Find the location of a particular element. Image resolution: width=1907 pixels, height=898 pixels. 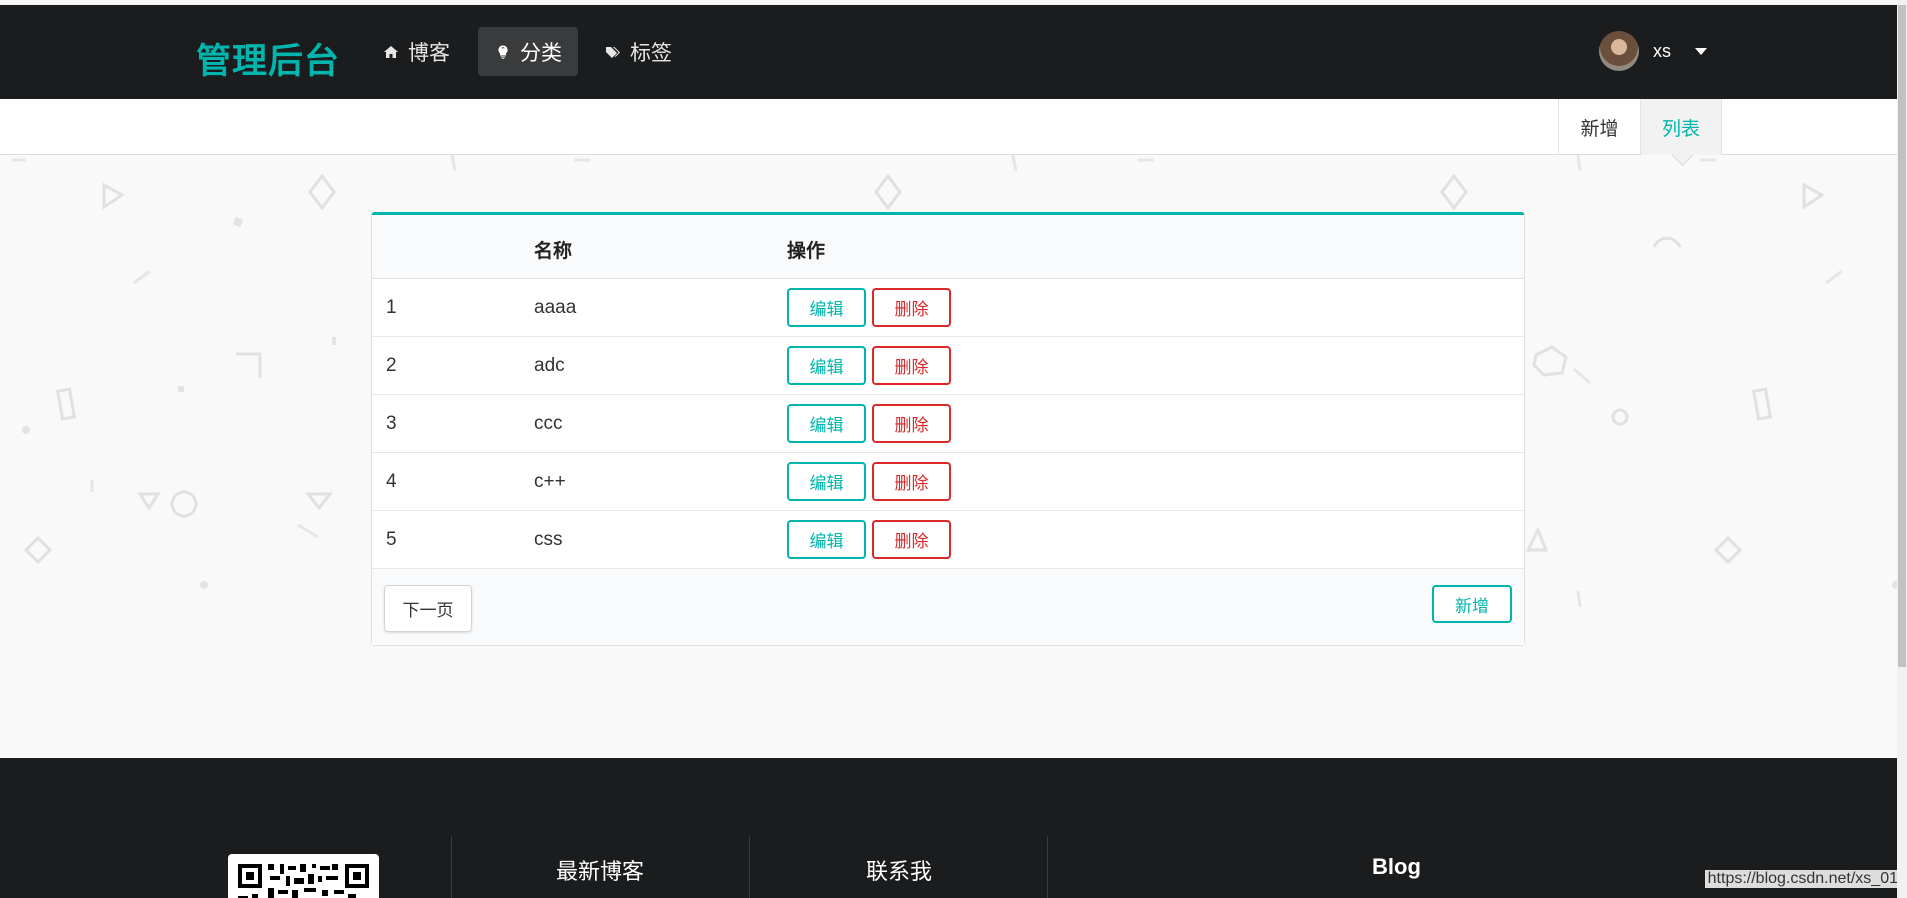

column-header-name: 名称 is located at coordinates (553, 251).